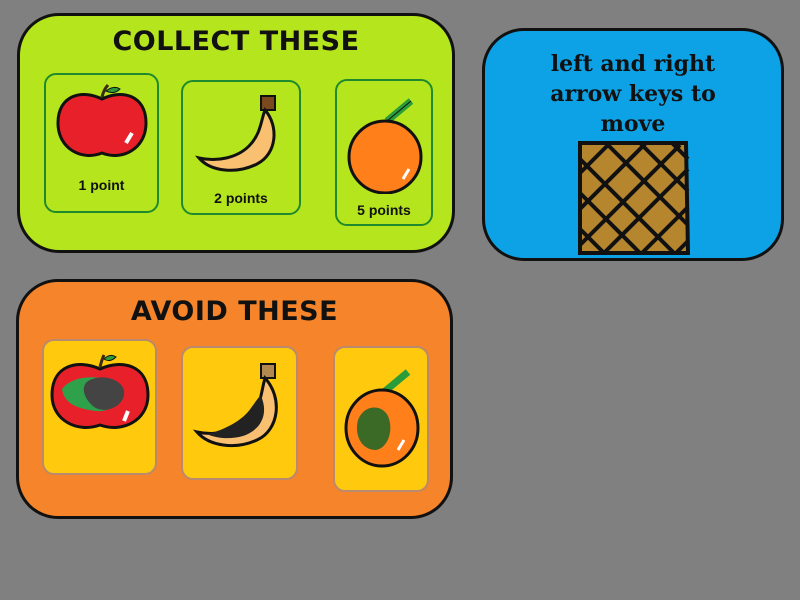  I want to click on controls-panel: left and right arrow keys to move, so click(633, 144).